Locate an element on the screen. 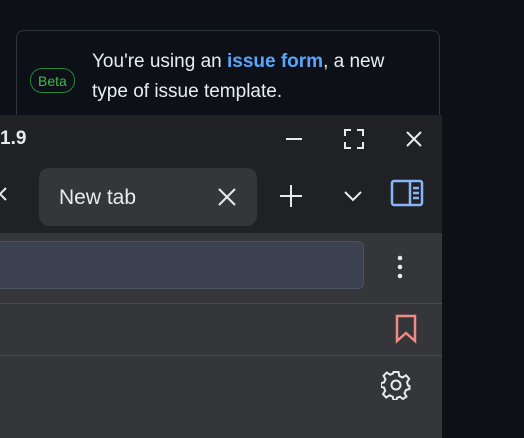  side-panel-icon is located at coordinates (407, 193).